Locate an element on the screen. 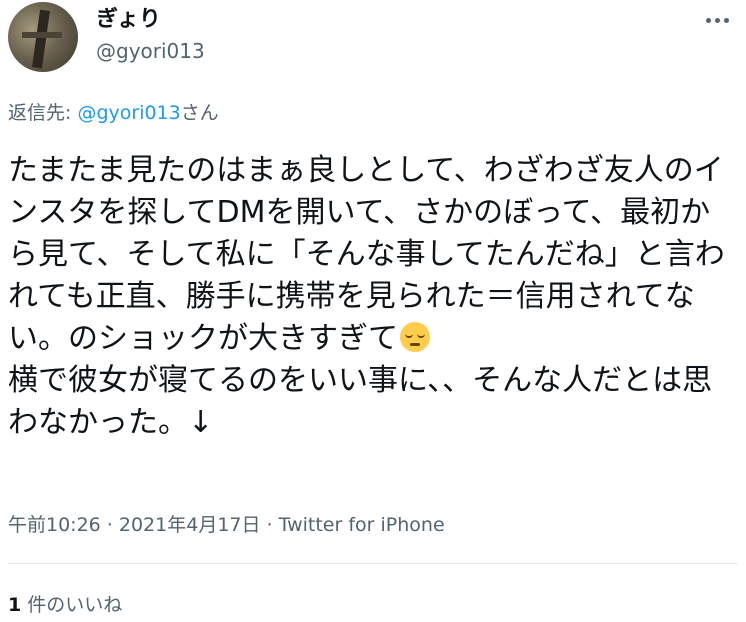 The width and height of the screenshot is (746, 622). divider is located at coordinates (373, 563).